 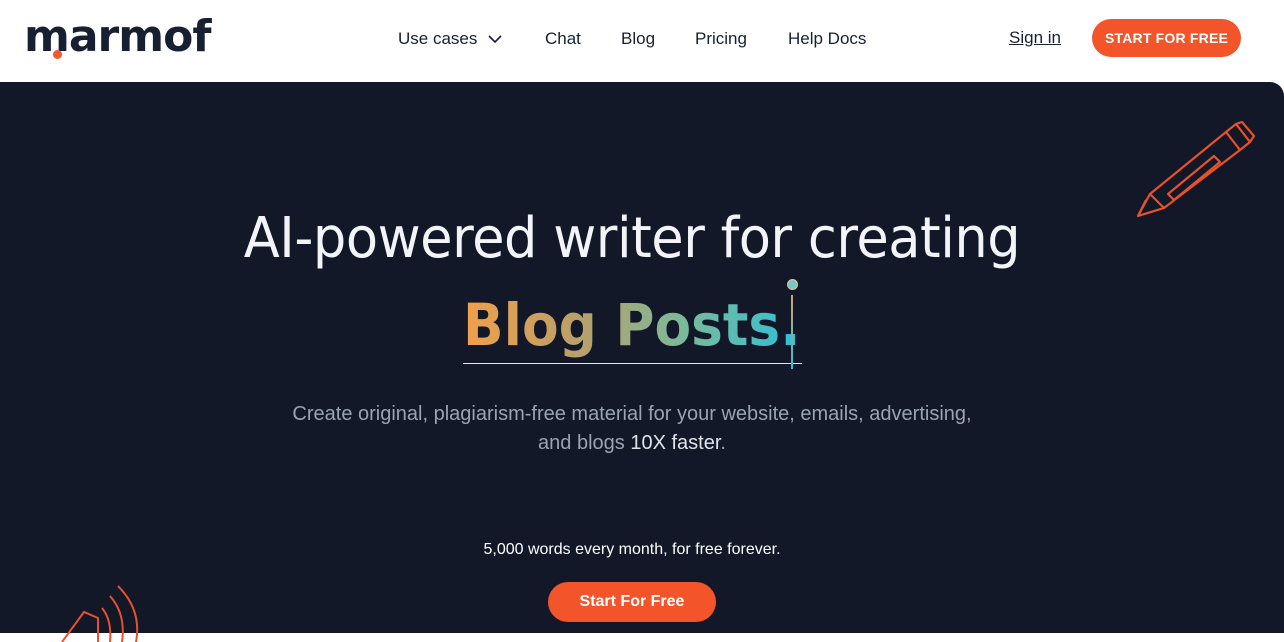 What do you see at coordinates (723, 443) in the screenshot?
I see `subtitle-end: .` at bounding box center [723, 443].